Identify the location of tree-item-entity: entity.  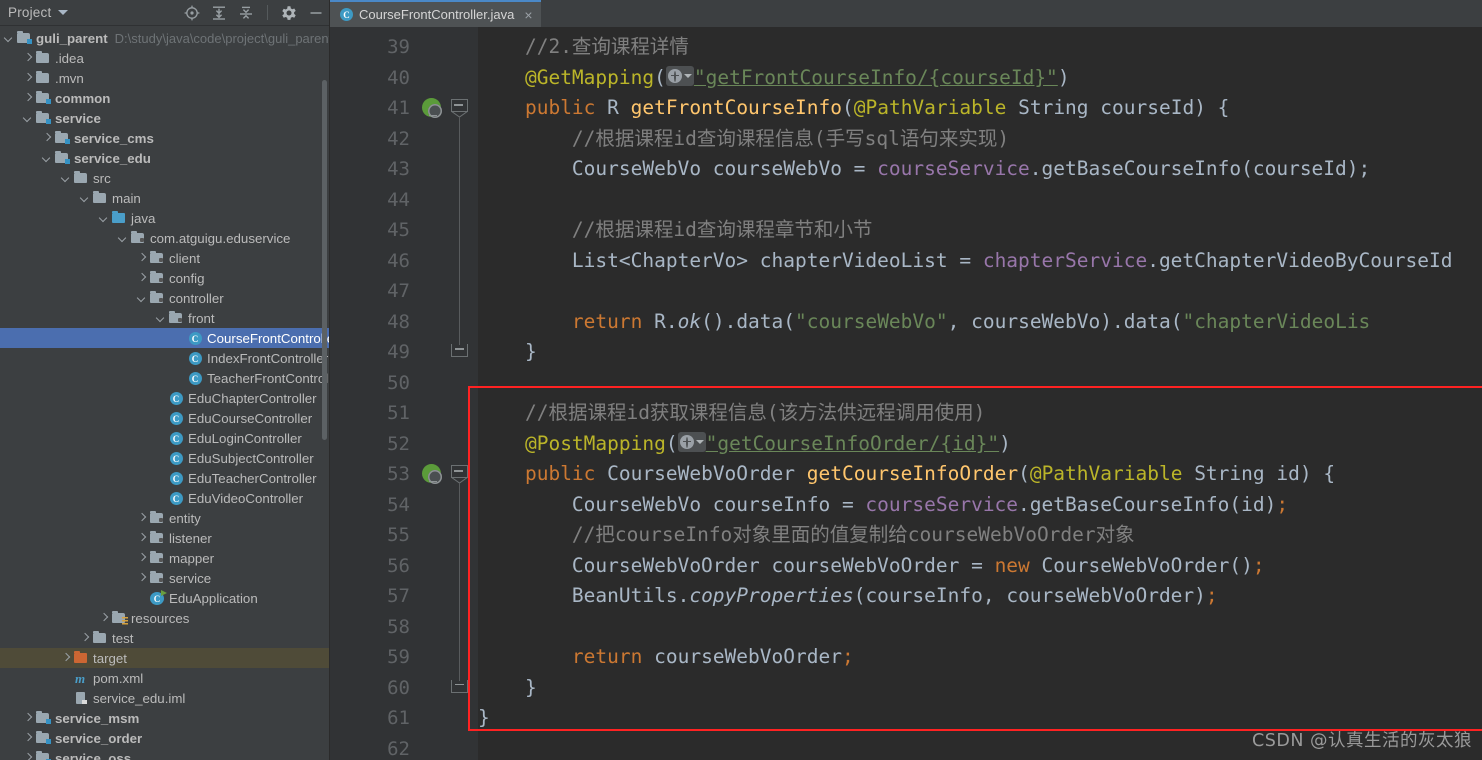
(165, 518).